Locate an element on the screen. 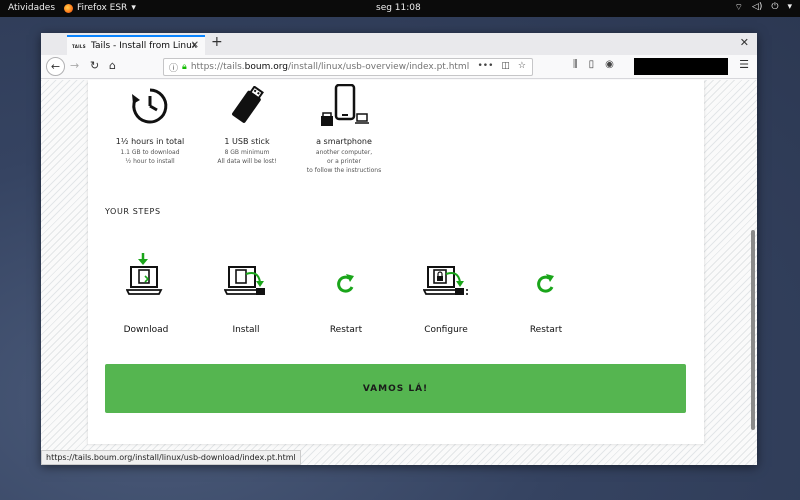 Image resolution: width=800 pixels, height=500 pixels. clock: seg 11:08 is located at coordinates (398, 8).